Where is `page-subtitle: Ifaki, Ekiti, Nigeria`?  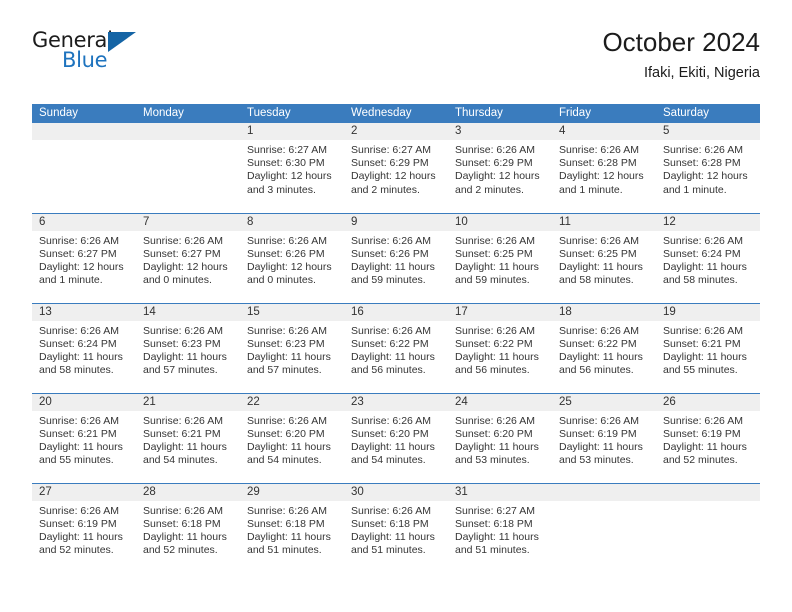
page-subtitle: Ifaki, Ekiti, Nigeria is located at coordinates (701, 72).